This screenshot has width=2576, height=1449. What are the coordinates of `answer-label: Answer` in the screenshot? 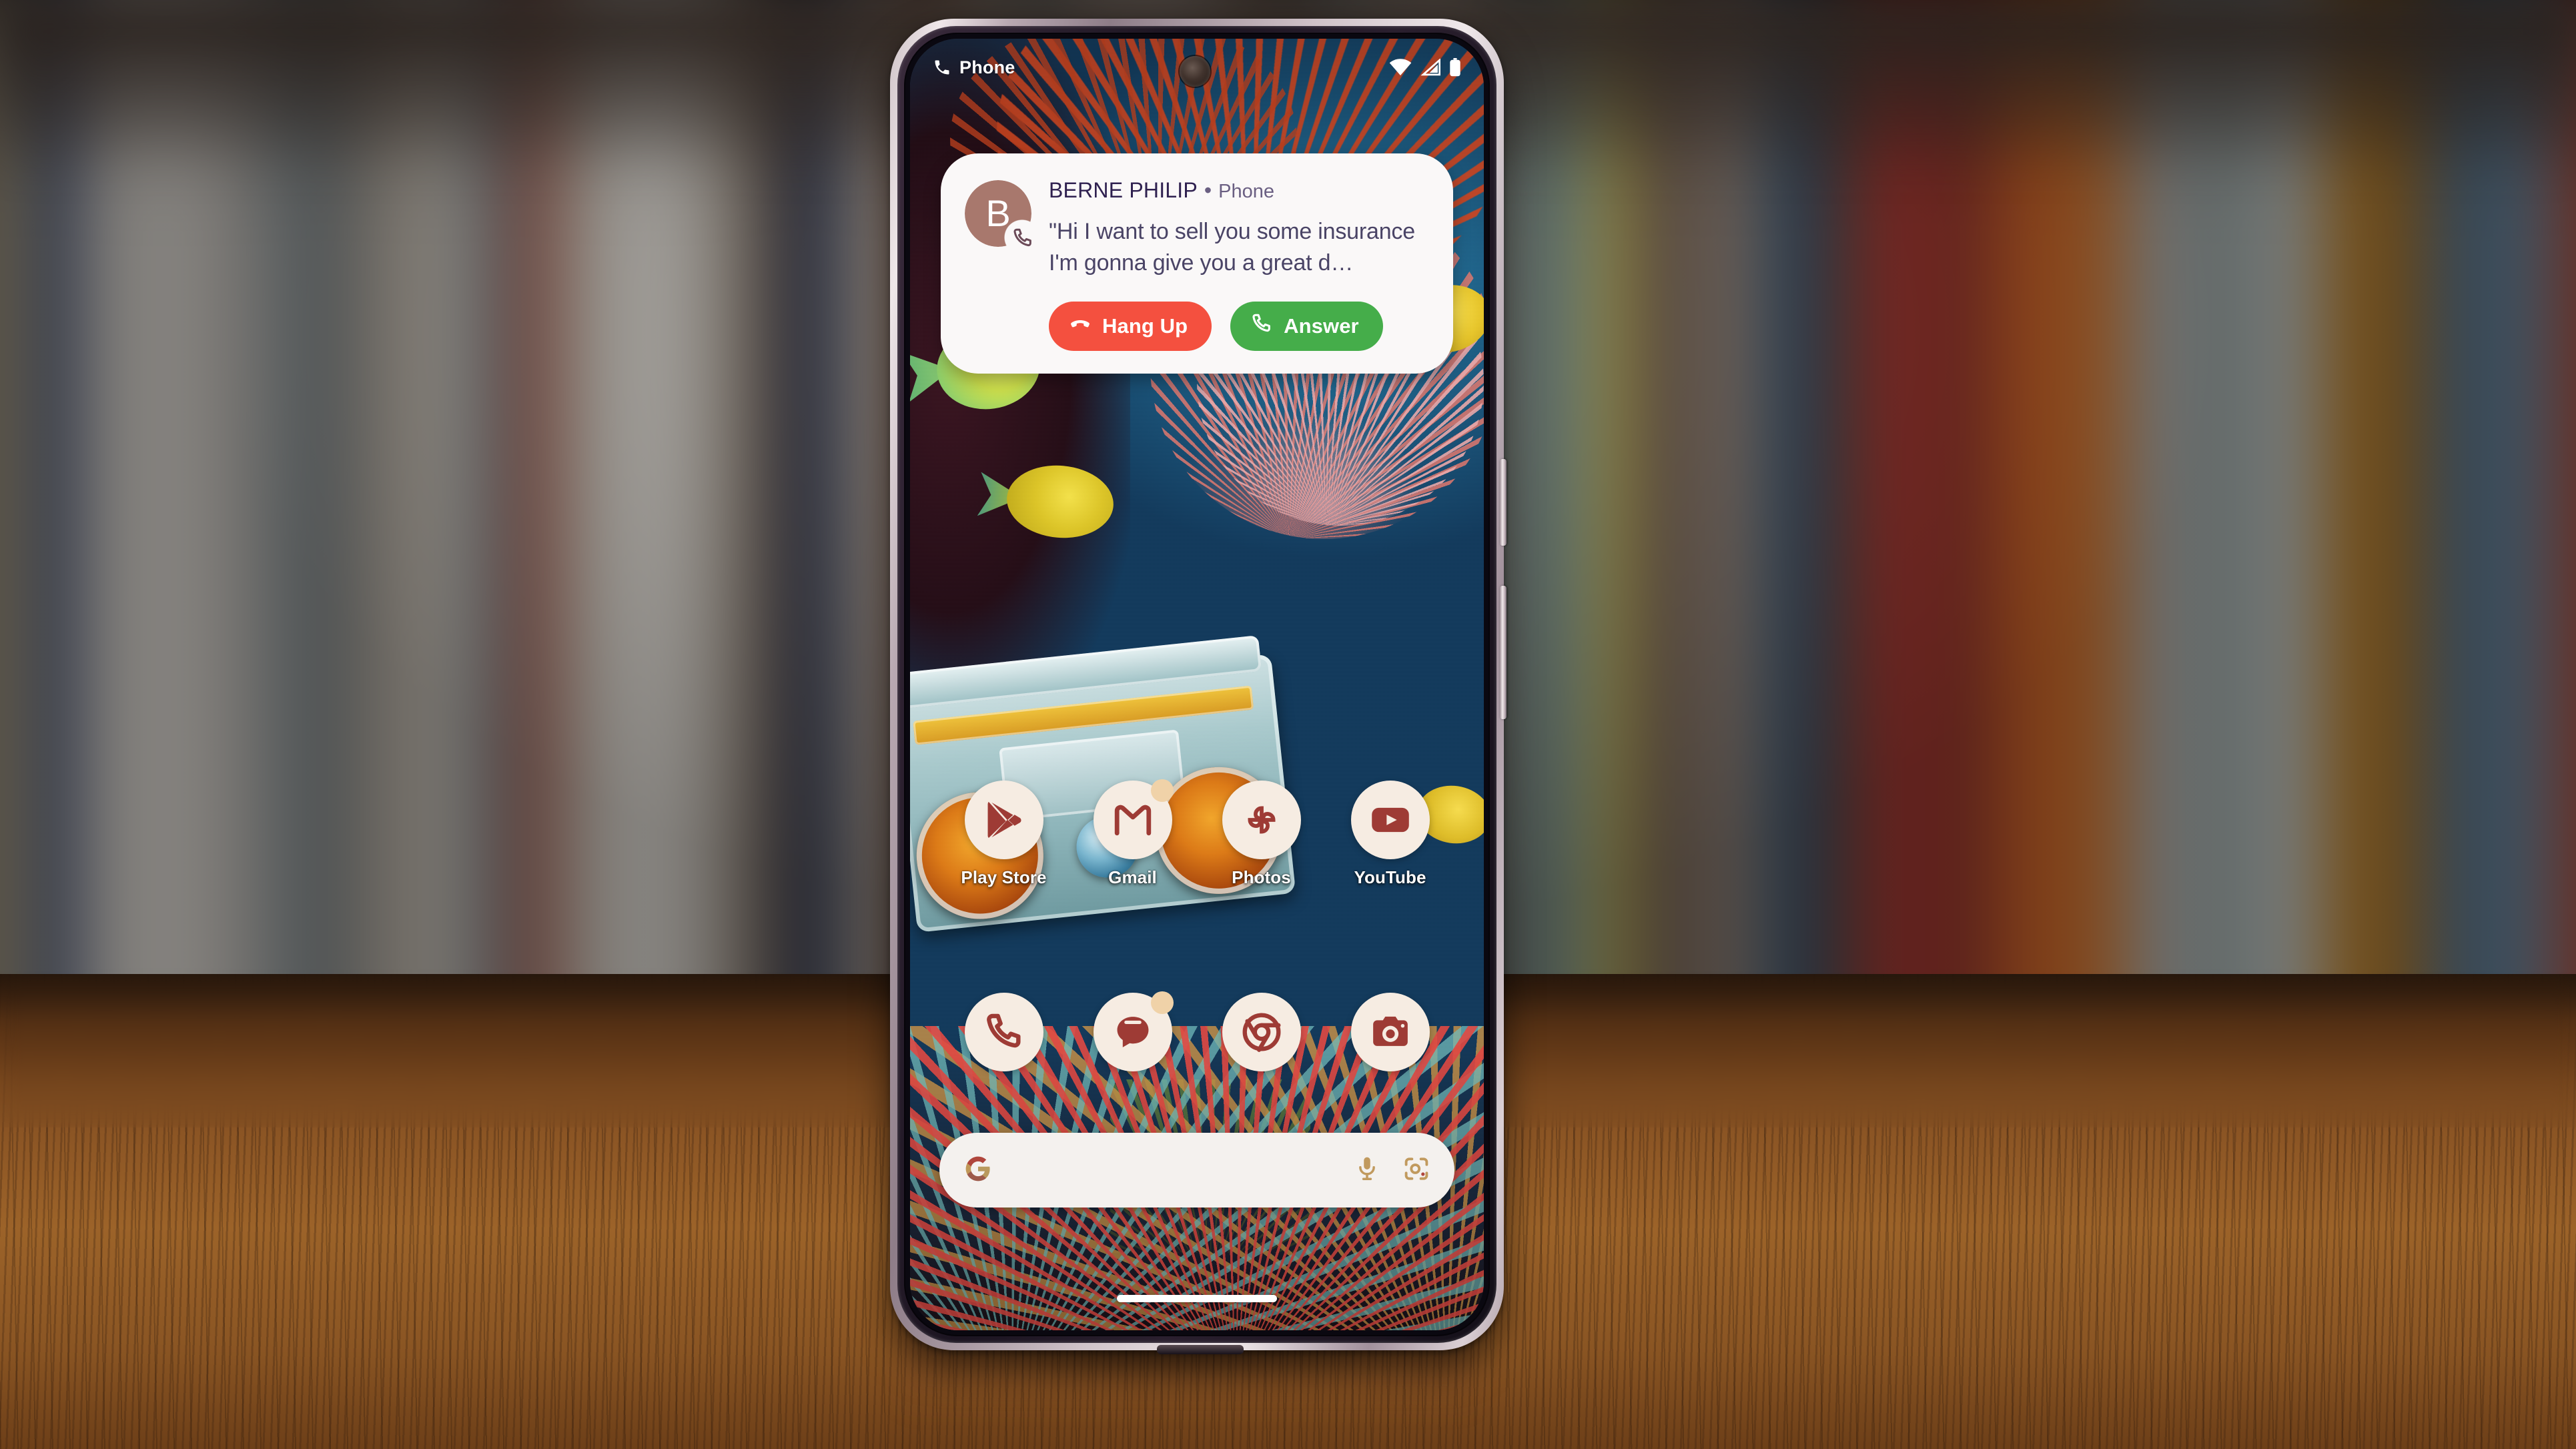 It's located at (1321, 326).